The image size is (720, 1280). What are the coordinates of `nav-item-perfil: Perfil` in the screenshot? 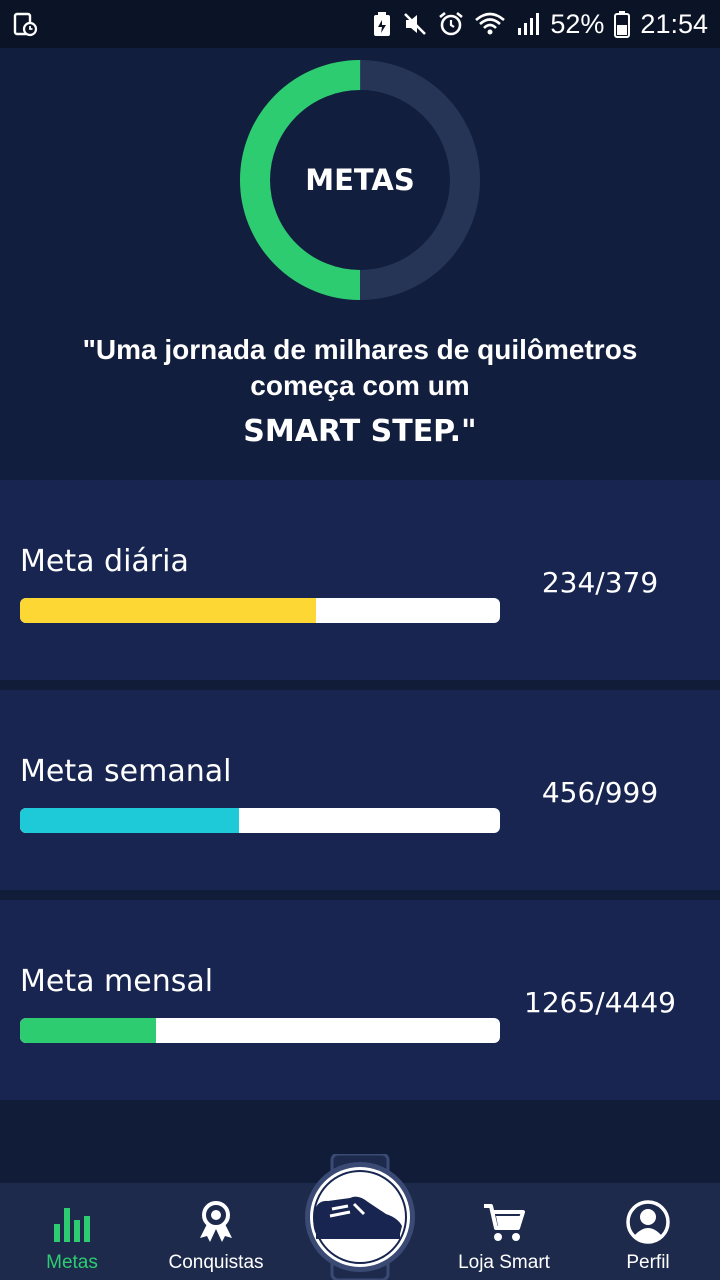 It's located at (648, 1231).